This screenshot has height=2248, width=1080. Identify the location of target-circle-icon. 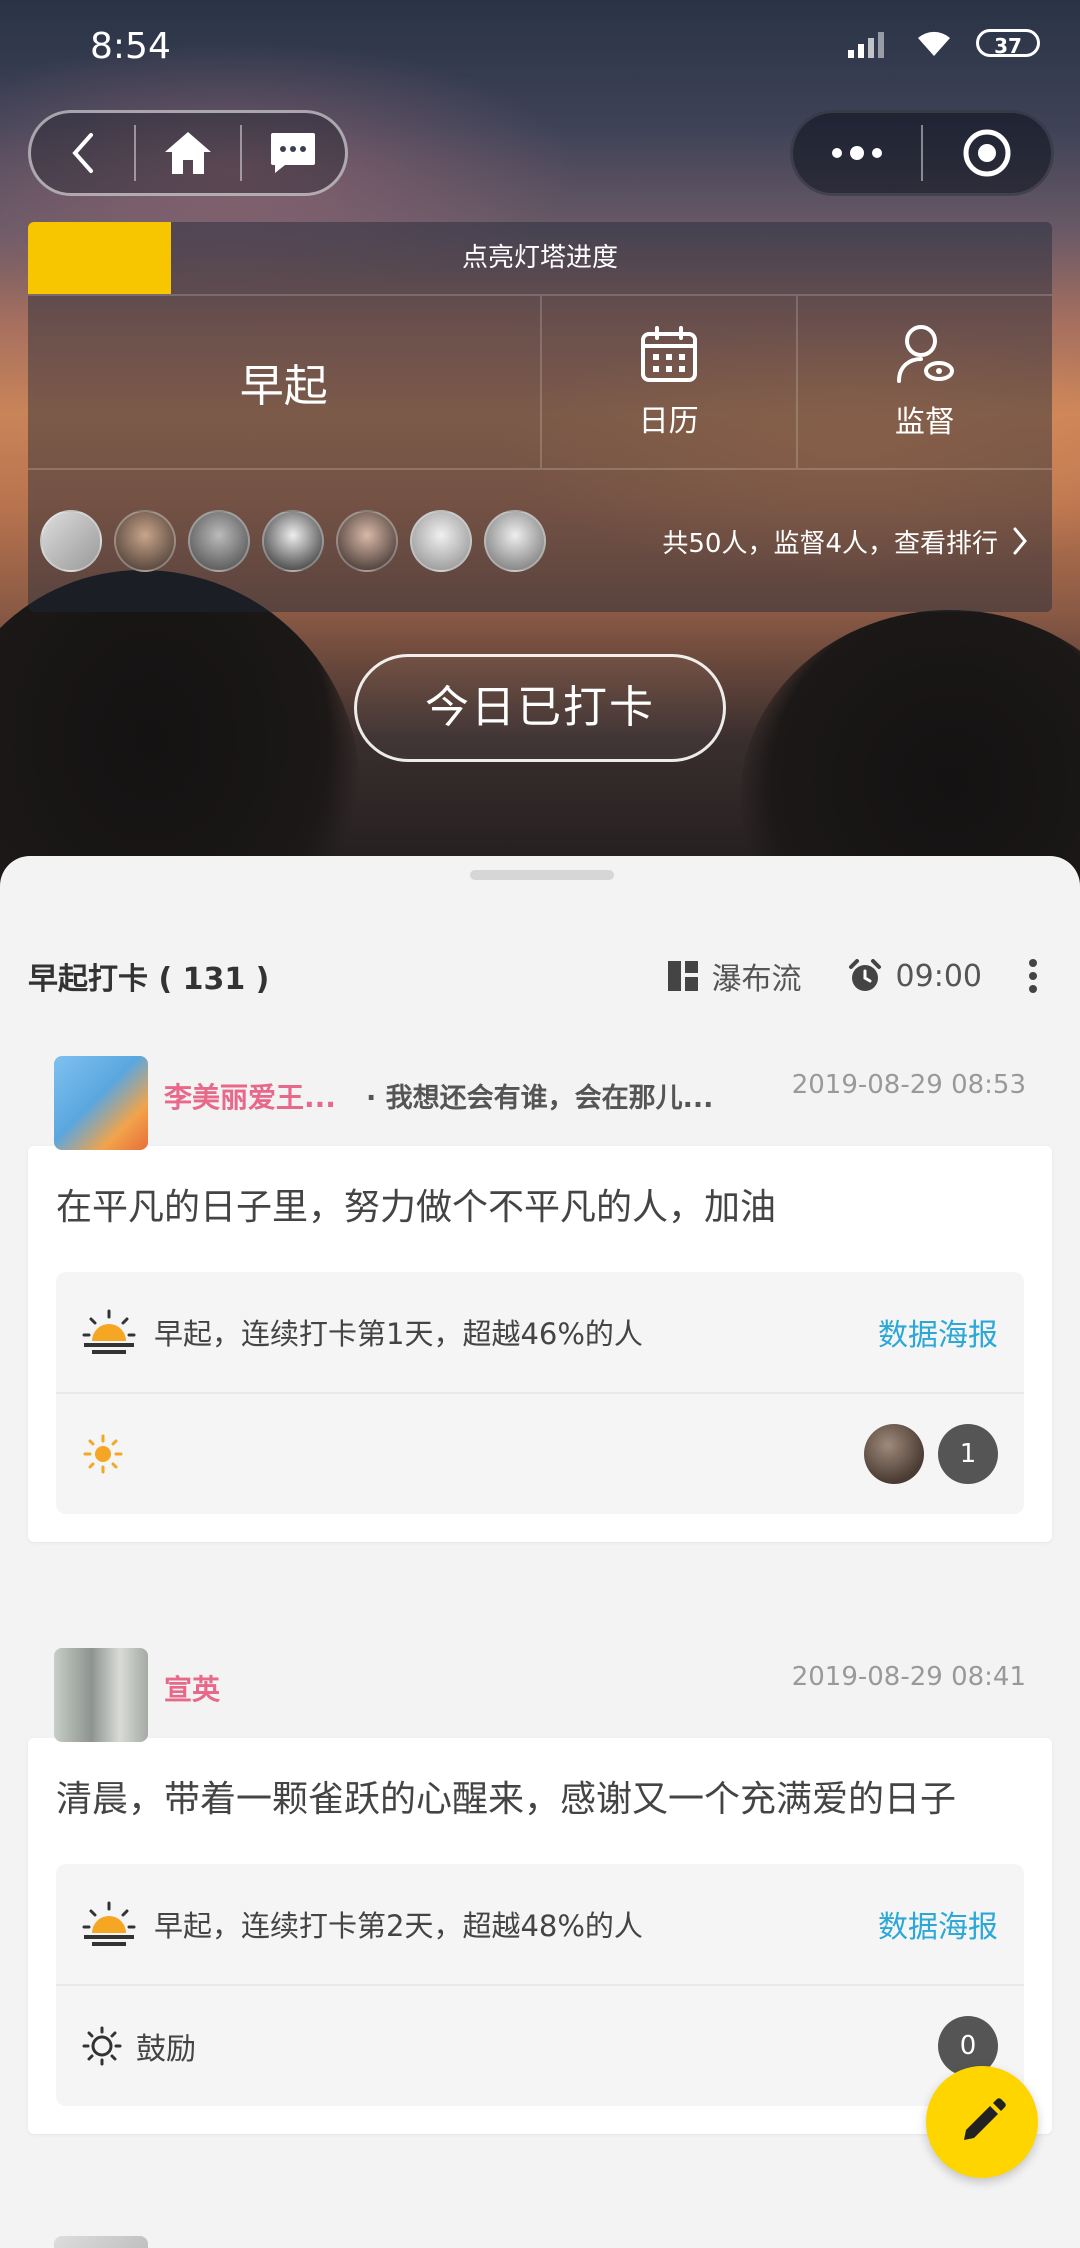
(987, 153).